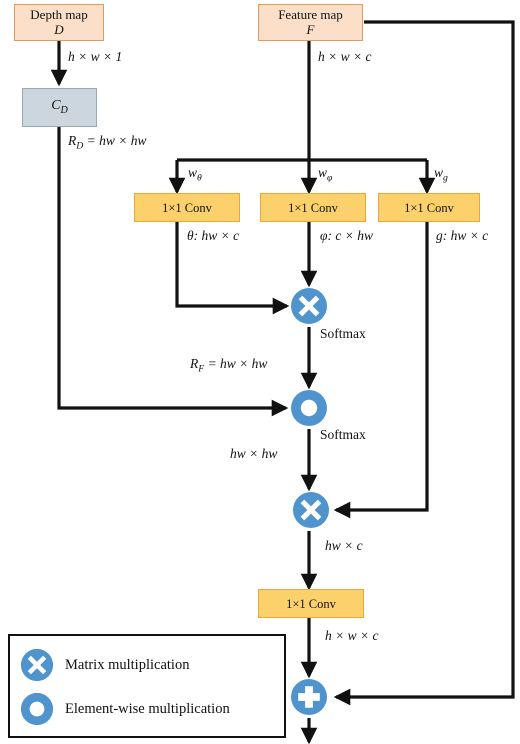  I want to click on cd-block-label: CD, so click(59, 107).